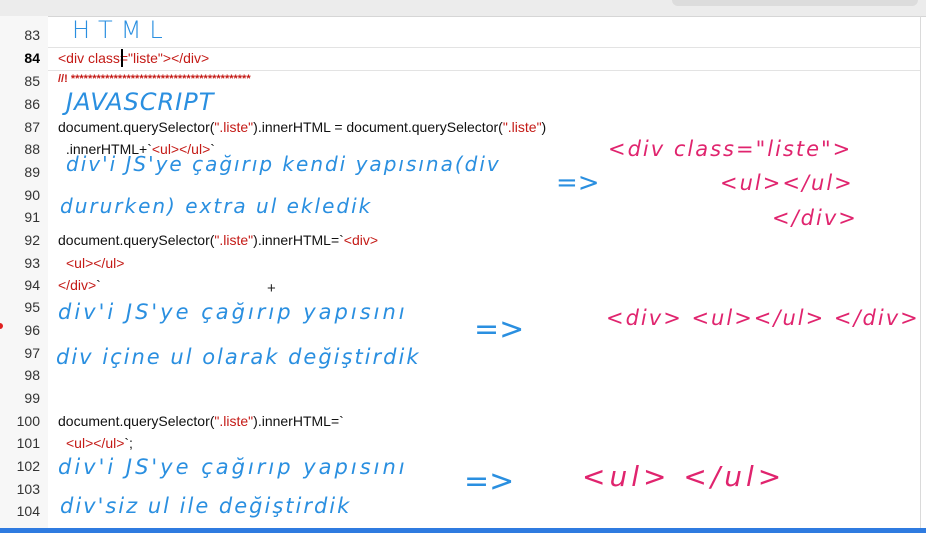  Describe the element at coordinates (32, 375) in the screenshot. I see `line-number: 98` at that location.